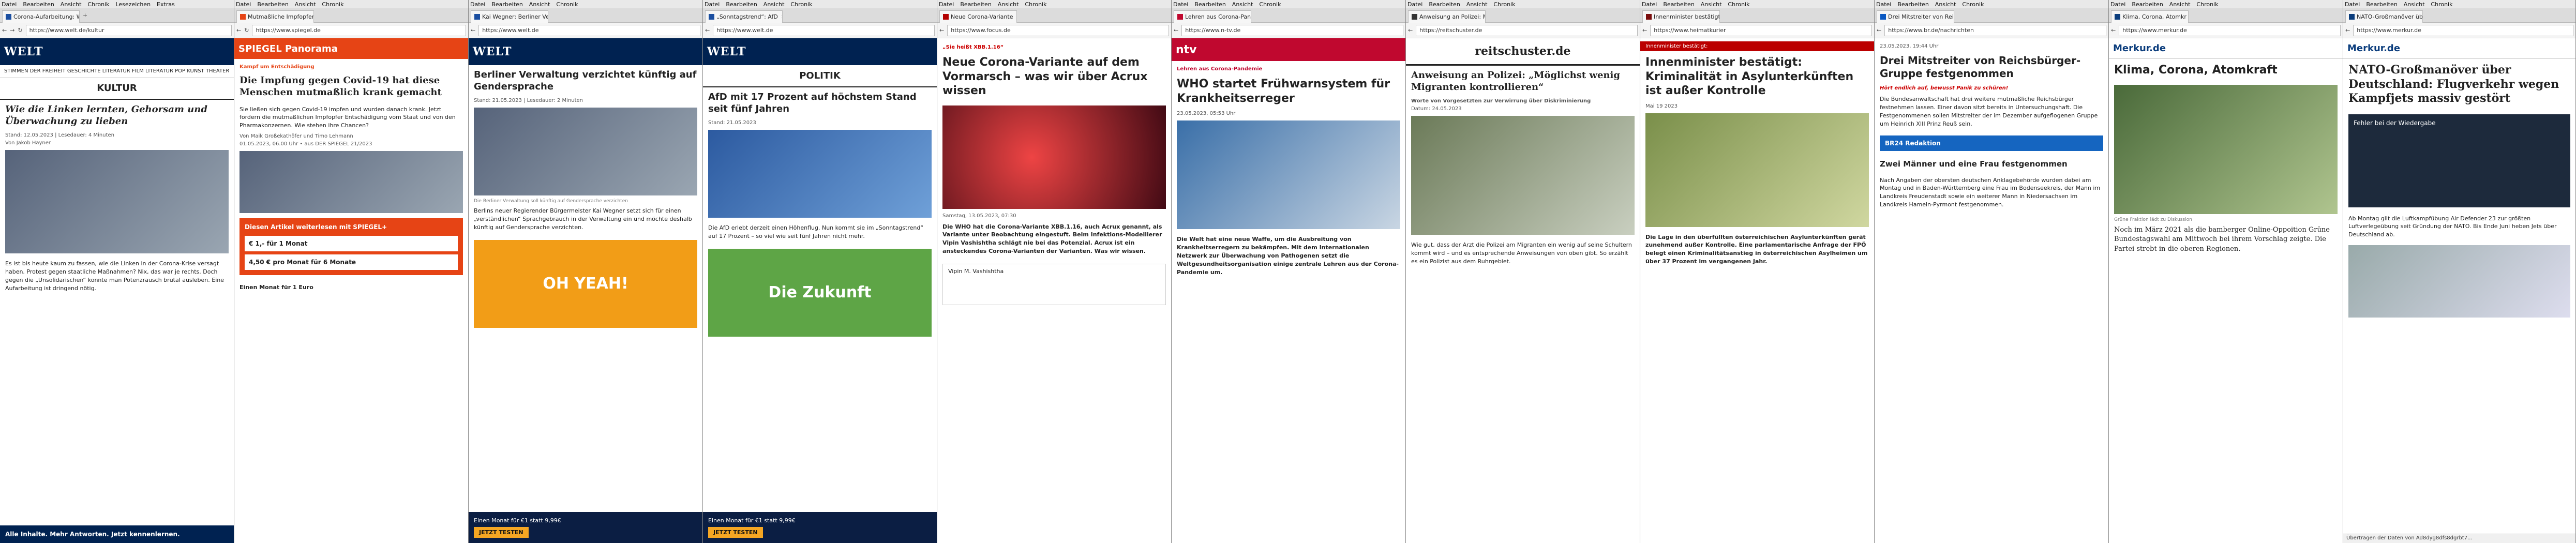 This screenshot has width=2576, height=543. What do you see at coordinates (1523, 52) in the screenshot?
I see `reitschuster-logo: reitschuster.de` at bounding box center [1523, 52].